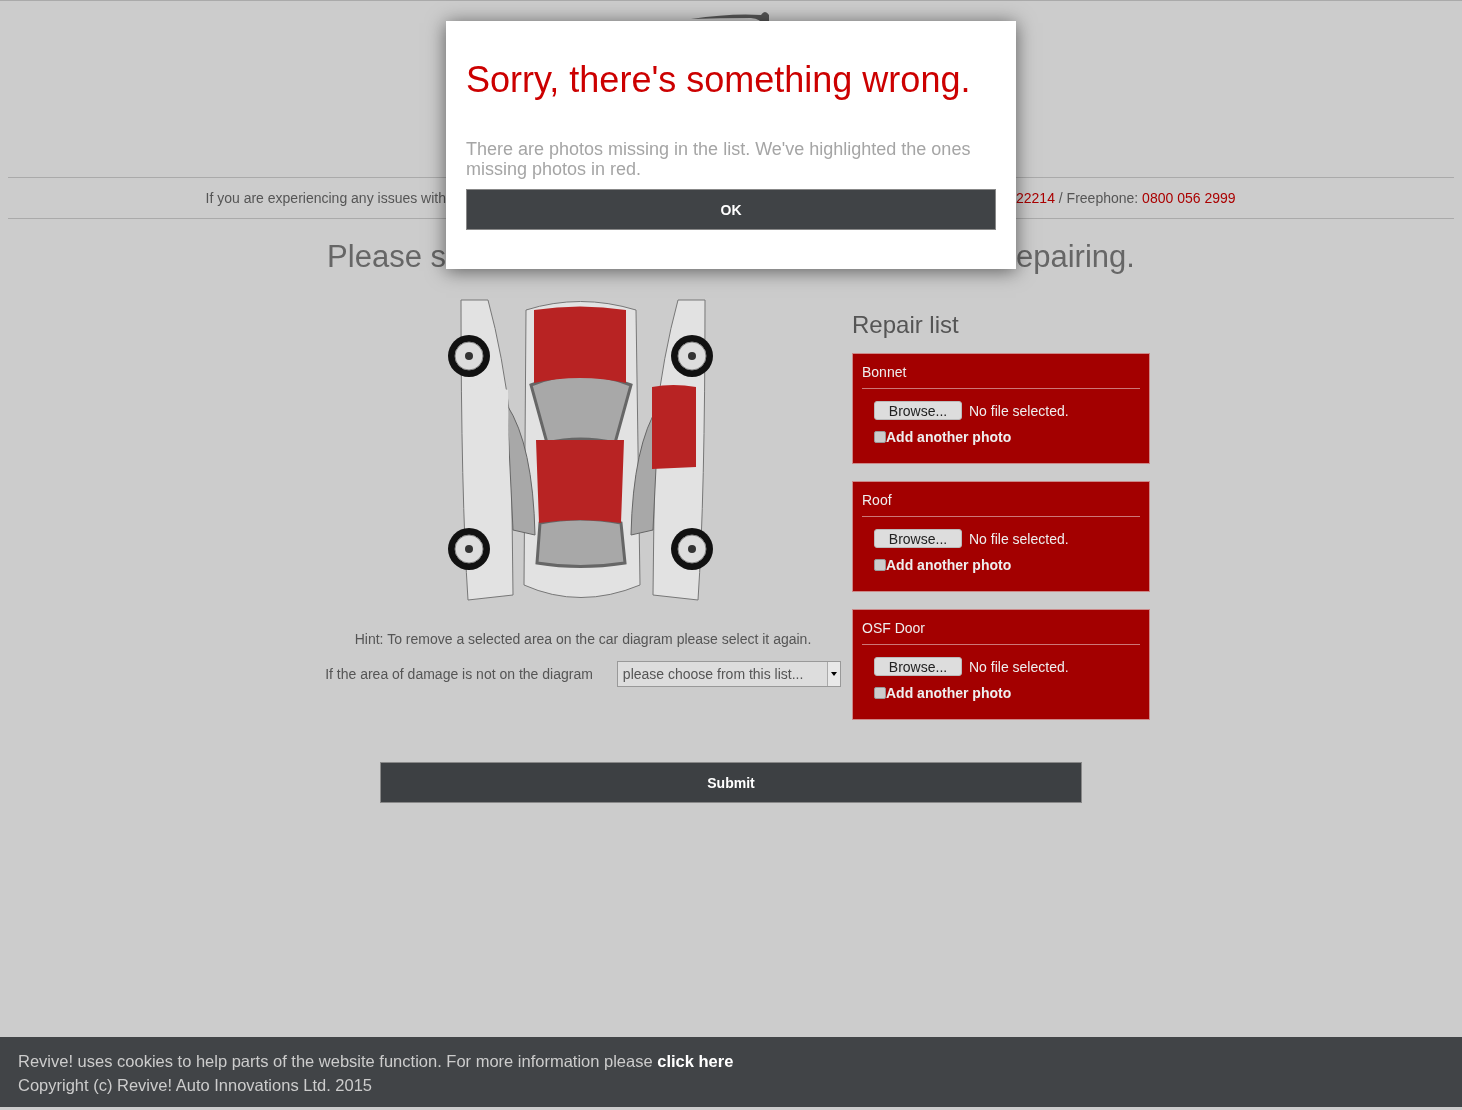 The width and height of the screenshot is (1462, 1110). Describe the element at coordinates (1001, 376) in the screenshot. I see `repair-item-title: Bonnet` at that location.